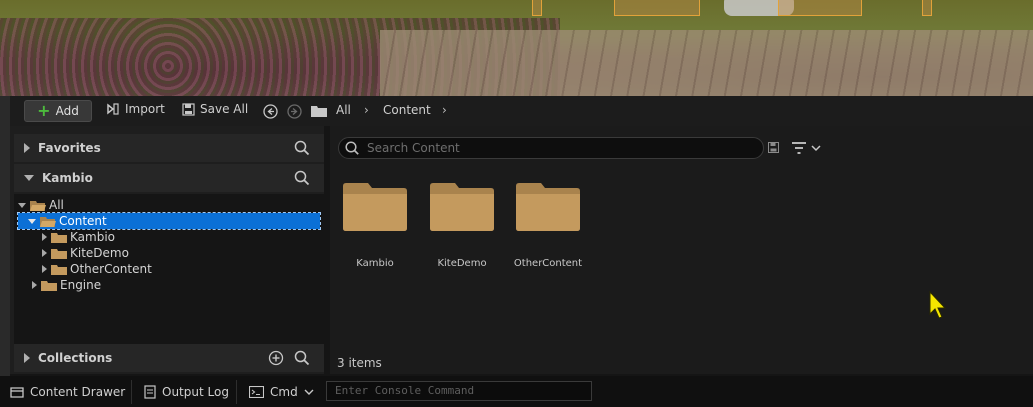  What do you see at coordinates (92, 237) in the screenshot?
I see `tree-item-label: Kambio` at bounding box center [92, 237].